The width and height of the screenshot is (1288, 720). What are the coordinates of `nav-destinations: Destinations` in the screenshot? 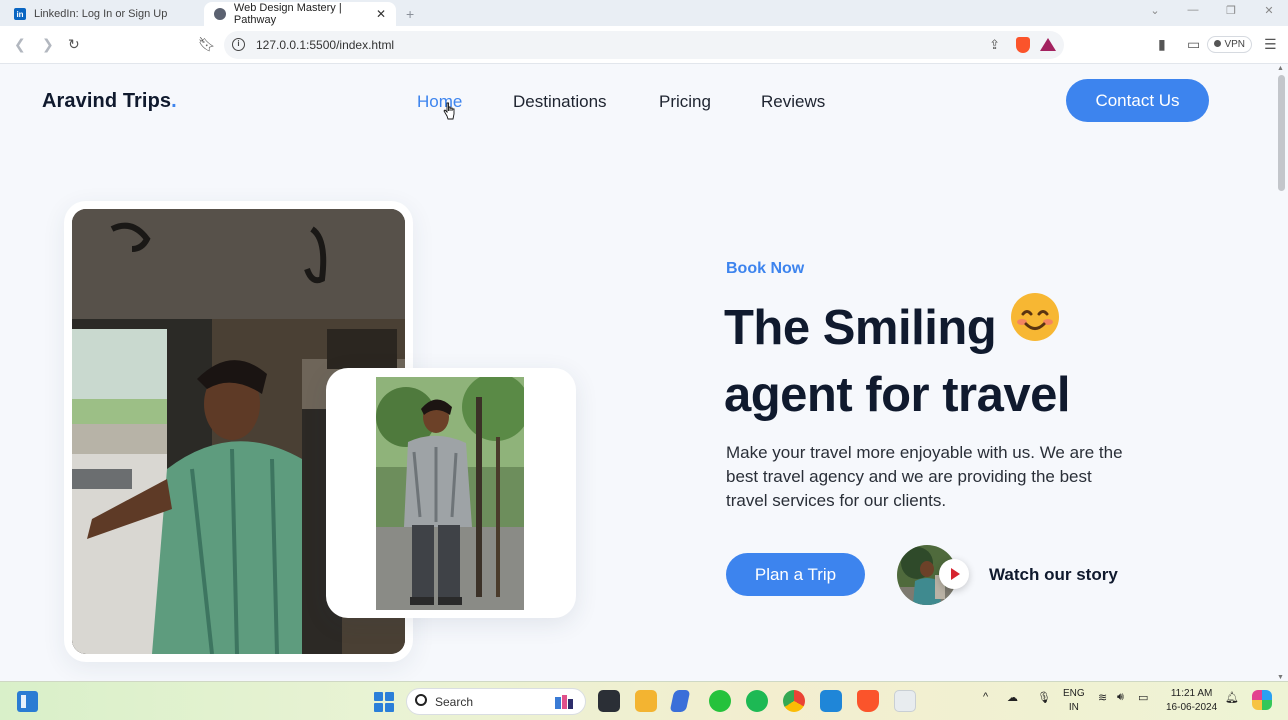 It's located at (560, 102).